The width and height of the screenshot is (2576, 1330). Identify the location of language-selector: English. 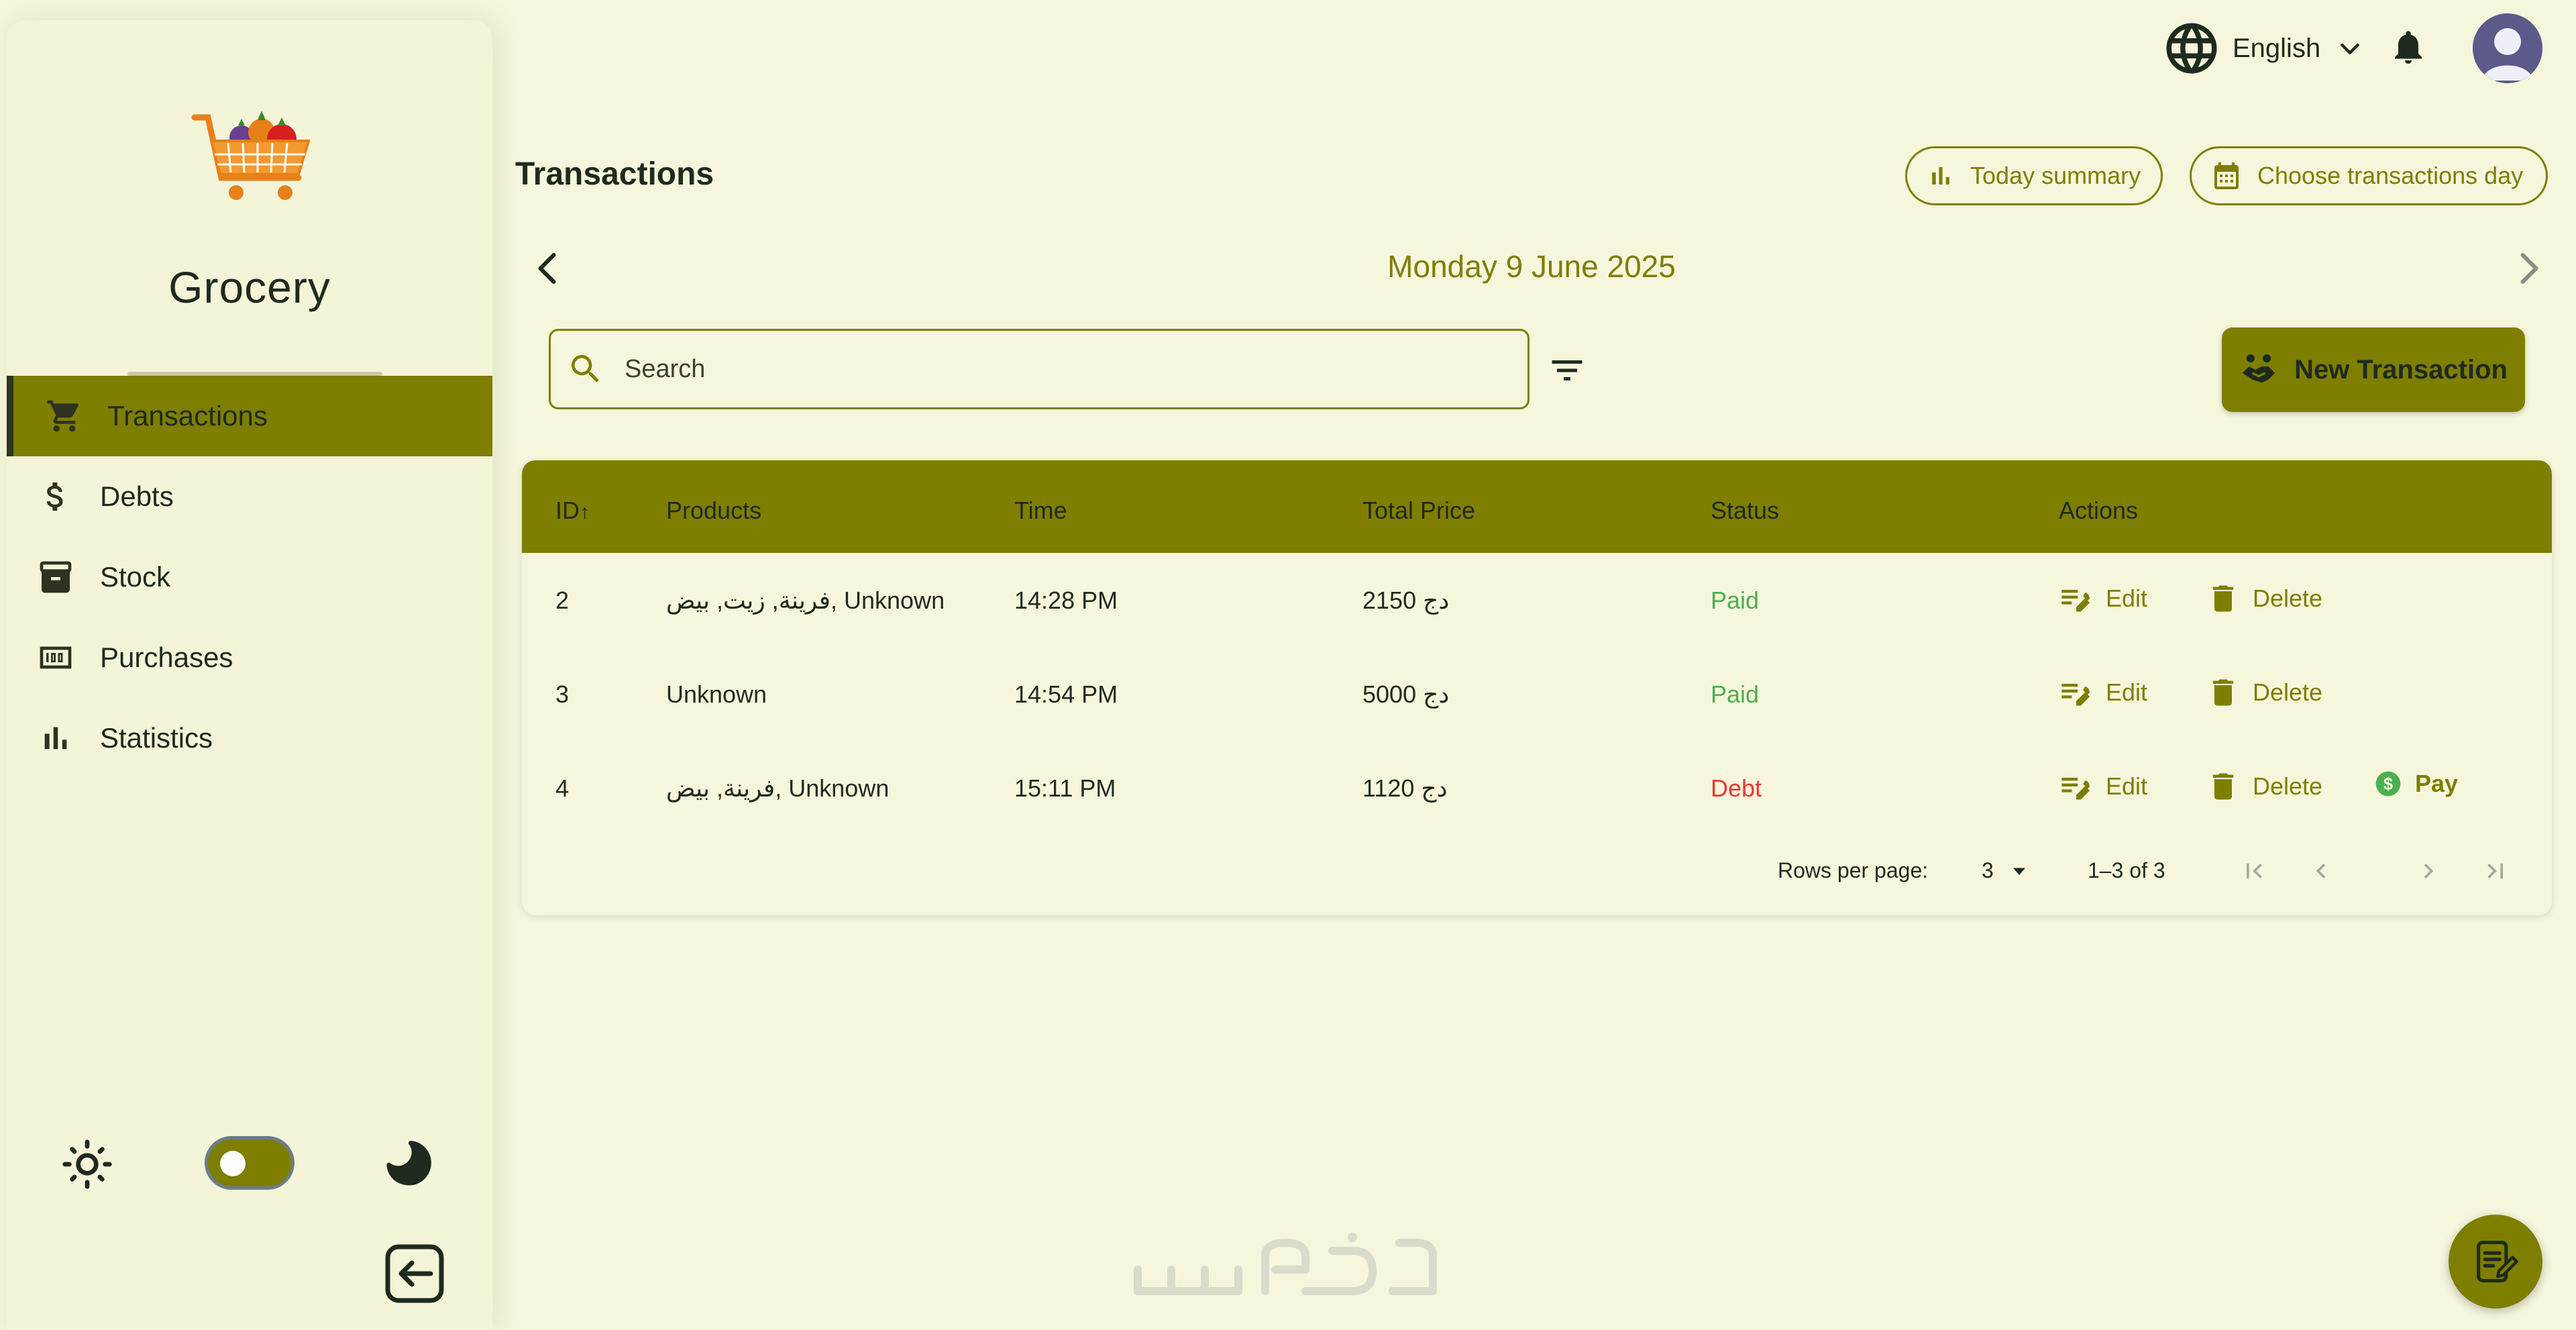
(2262, 48).